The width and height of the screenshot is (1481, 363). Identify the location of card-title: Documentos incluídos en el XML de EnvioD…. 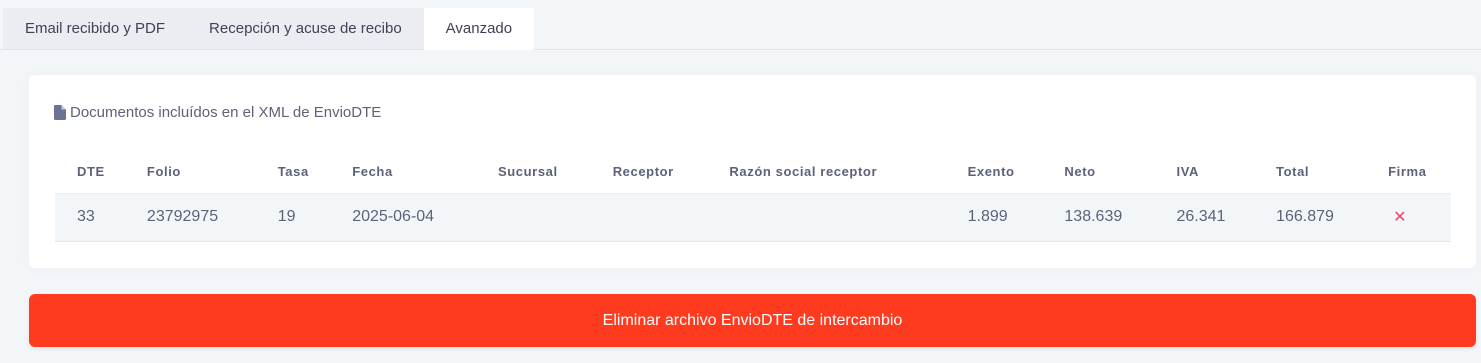
(217, 112).